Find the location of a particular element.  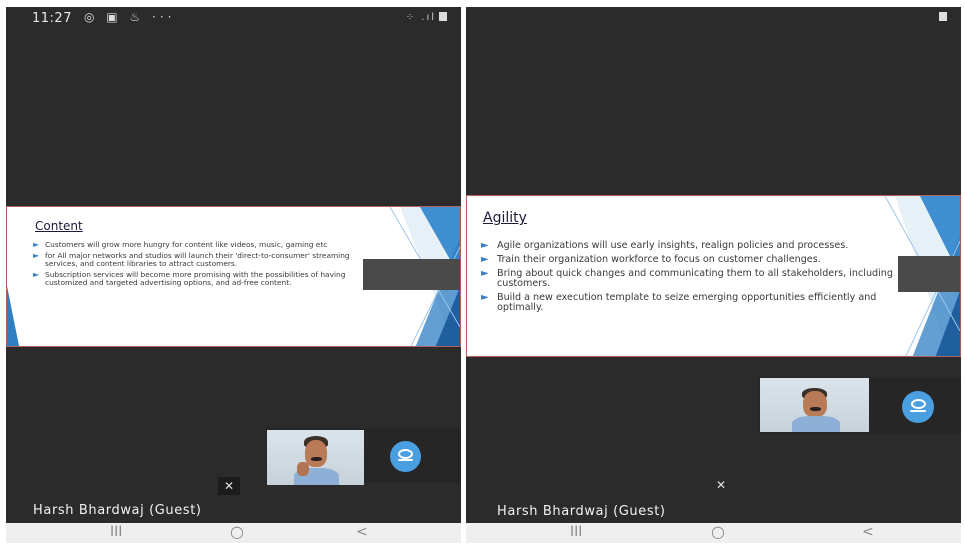

status-time: 11:27 is located at coordinates (52, 18).